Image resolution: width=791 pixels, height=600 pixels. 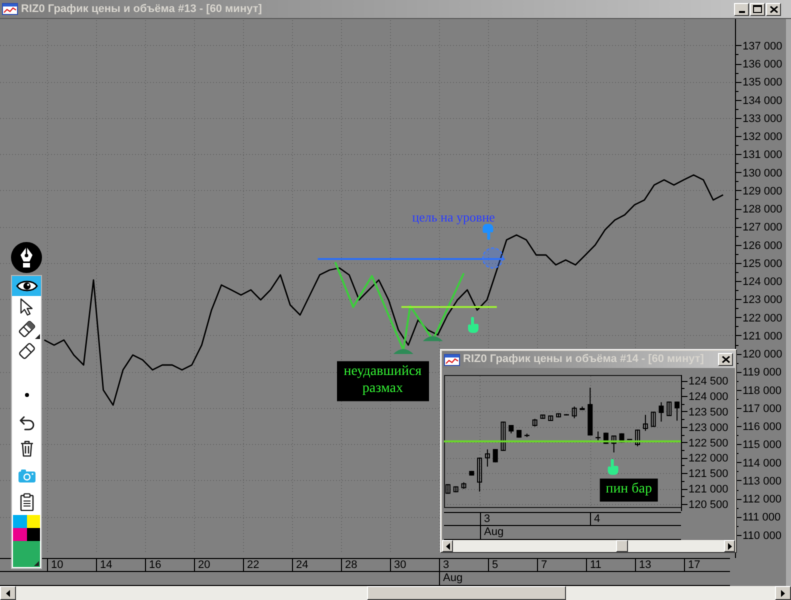 What do you see at coordinates (71, 565) in the screenshot?
I see `date-label: 10` at bounding box center [71, 565].